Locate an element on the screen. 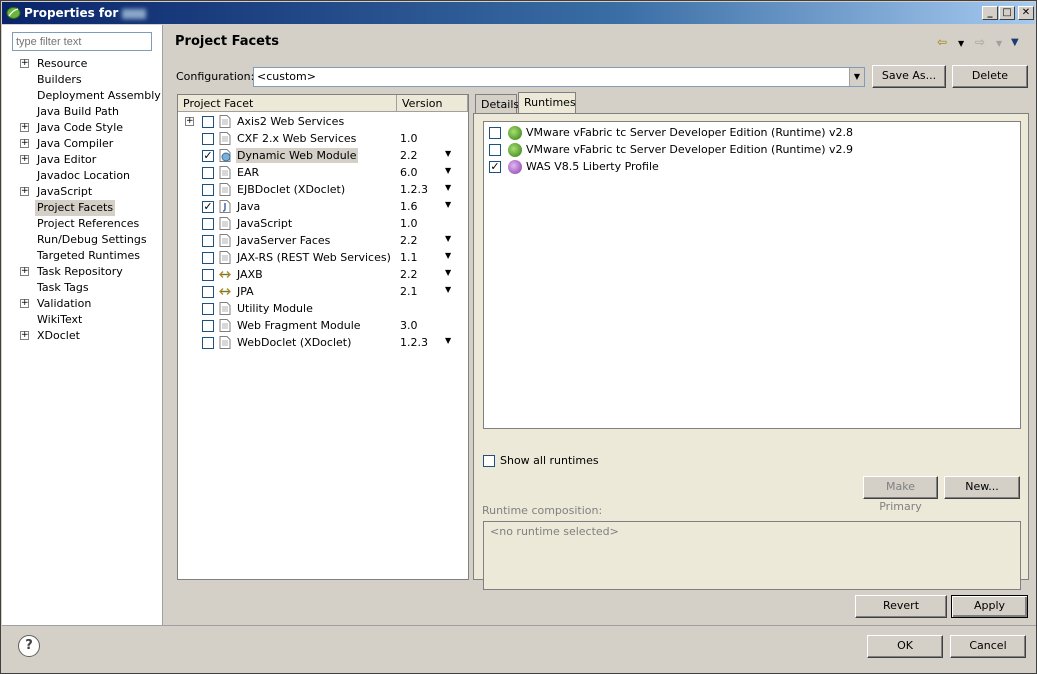 This screenshot has width=1037, height=674. nav-item-java-code-style: + Java Code Style is located at coordinates (82, 128).